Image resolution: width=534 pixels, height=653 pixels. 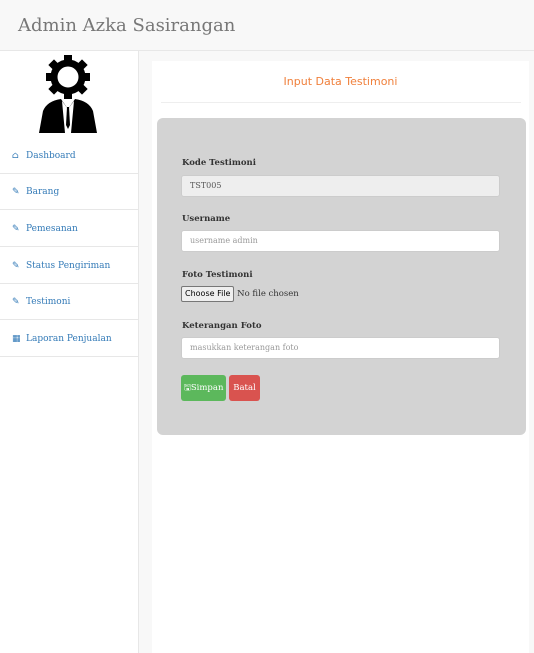 What do you see at coordinates (16, 339) in the screenshot?
I see `chart-icon: ▦` at bounding box center [16, 339].